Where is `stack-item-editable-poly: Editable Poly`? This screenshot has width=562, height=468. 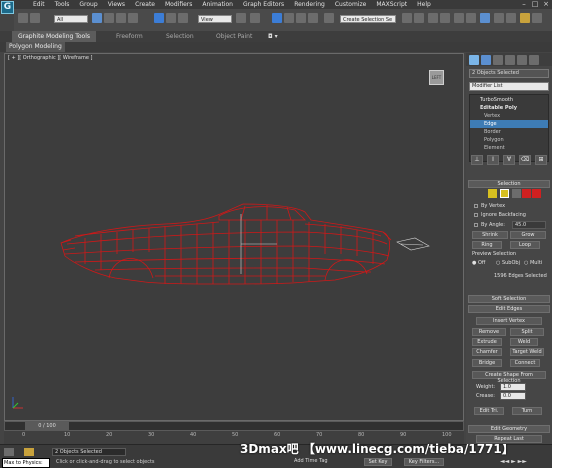 stack-item-editable-poly: Editable Poly is located at coordinates (509, 108).